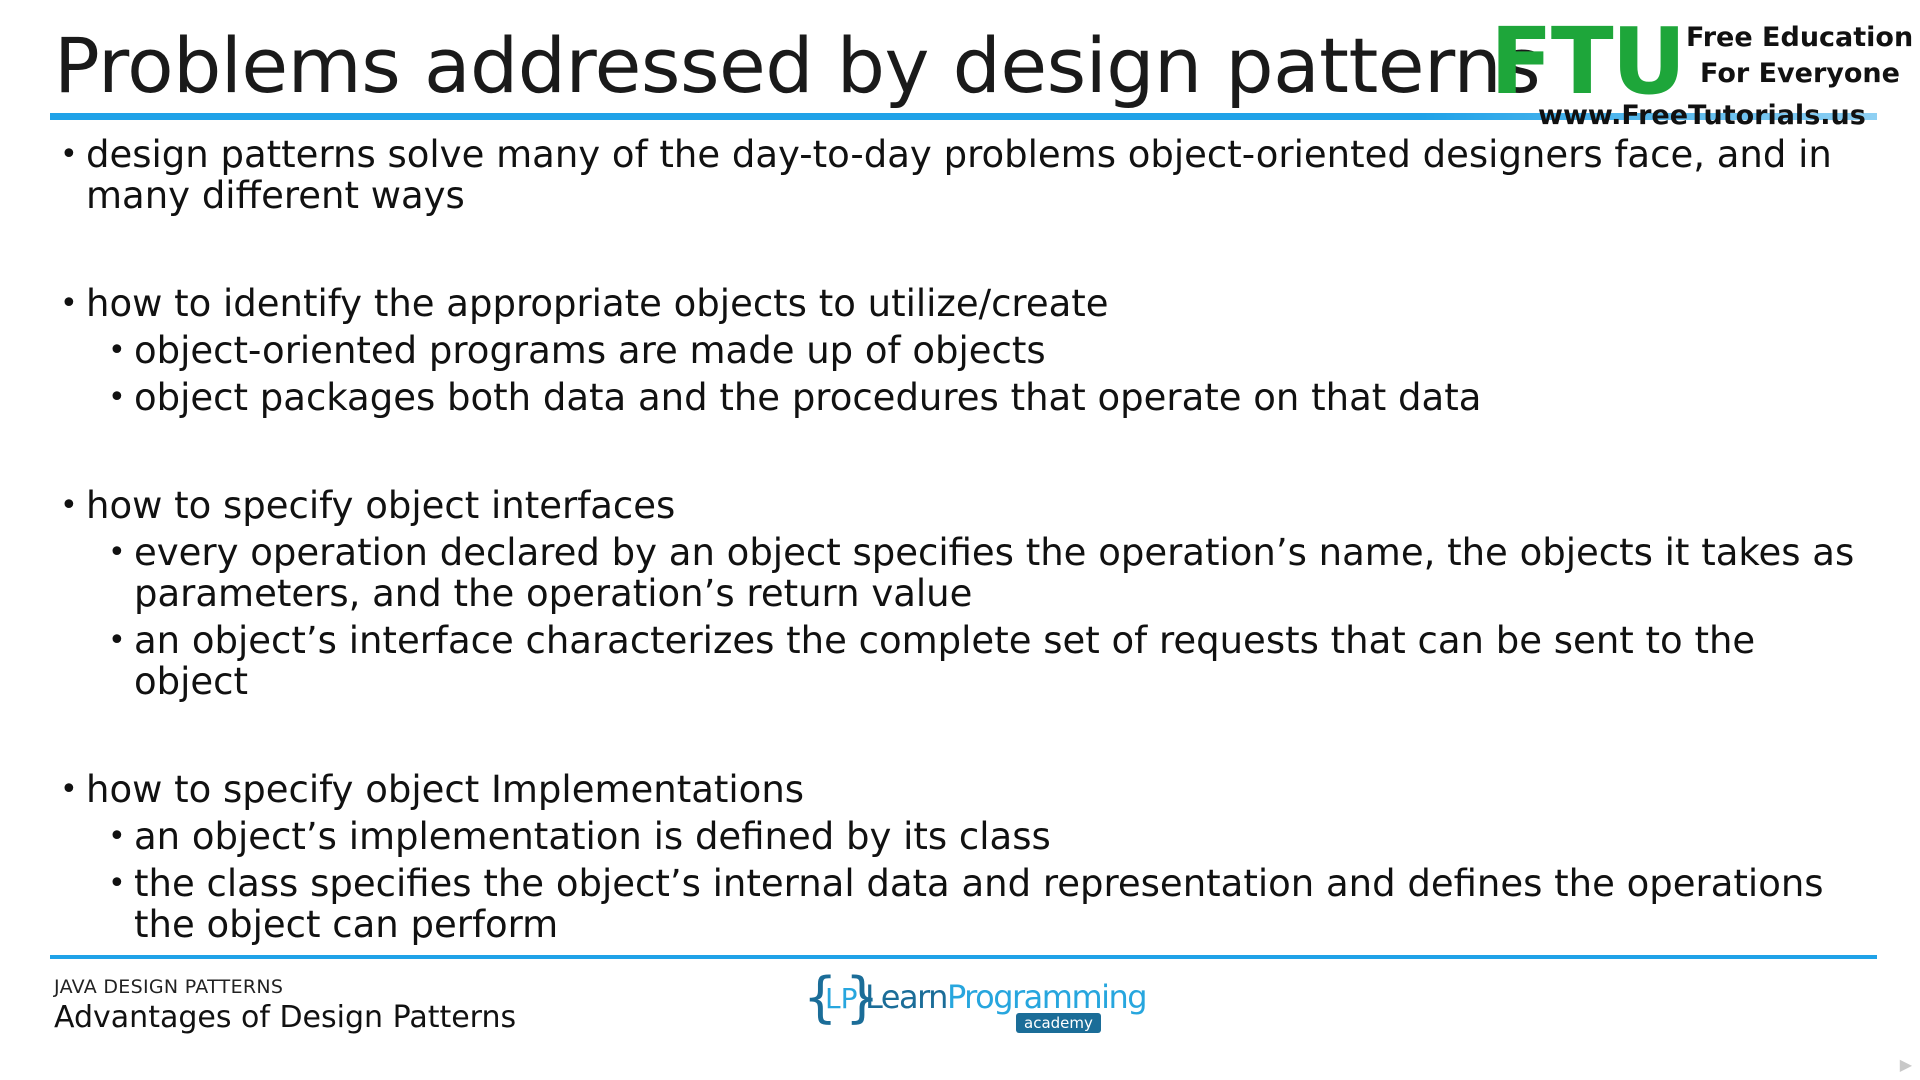 The image size is (1920, 1080). I want to click on logo-academy-badge: academy, so click(1058, 1023).